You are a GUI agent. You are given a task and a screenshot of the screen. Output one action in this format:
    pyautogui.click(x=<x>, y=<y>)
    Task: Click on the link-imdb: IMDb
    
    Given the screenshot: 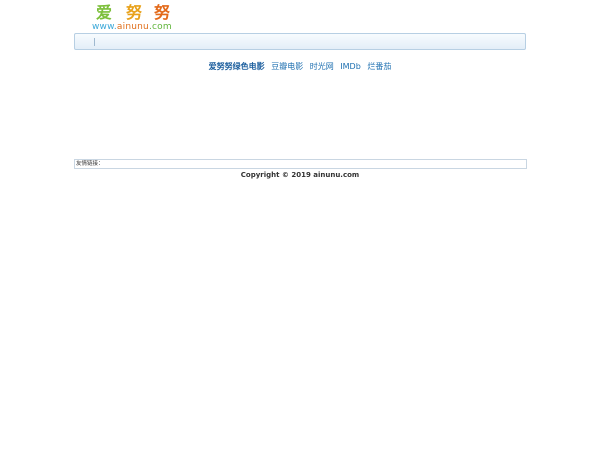 What is the action you would take?
    pyautogui.click(x=350, y=66)
    